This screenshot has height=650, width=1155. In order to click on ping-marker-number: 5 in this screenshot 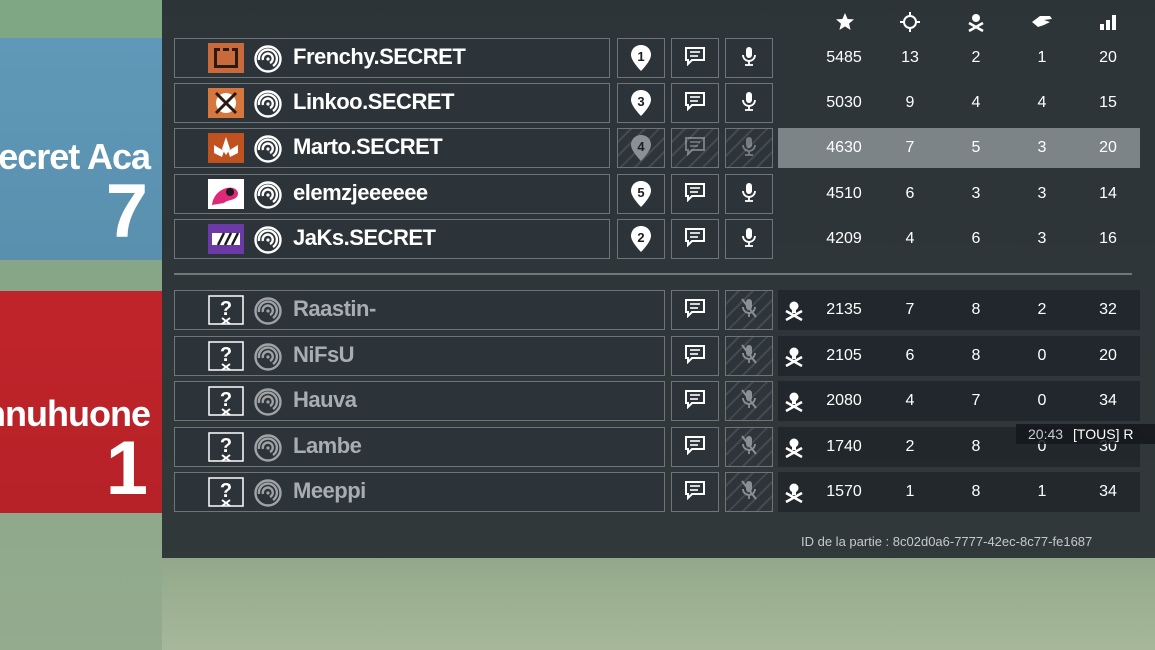, I will do `click(641, 192)`.